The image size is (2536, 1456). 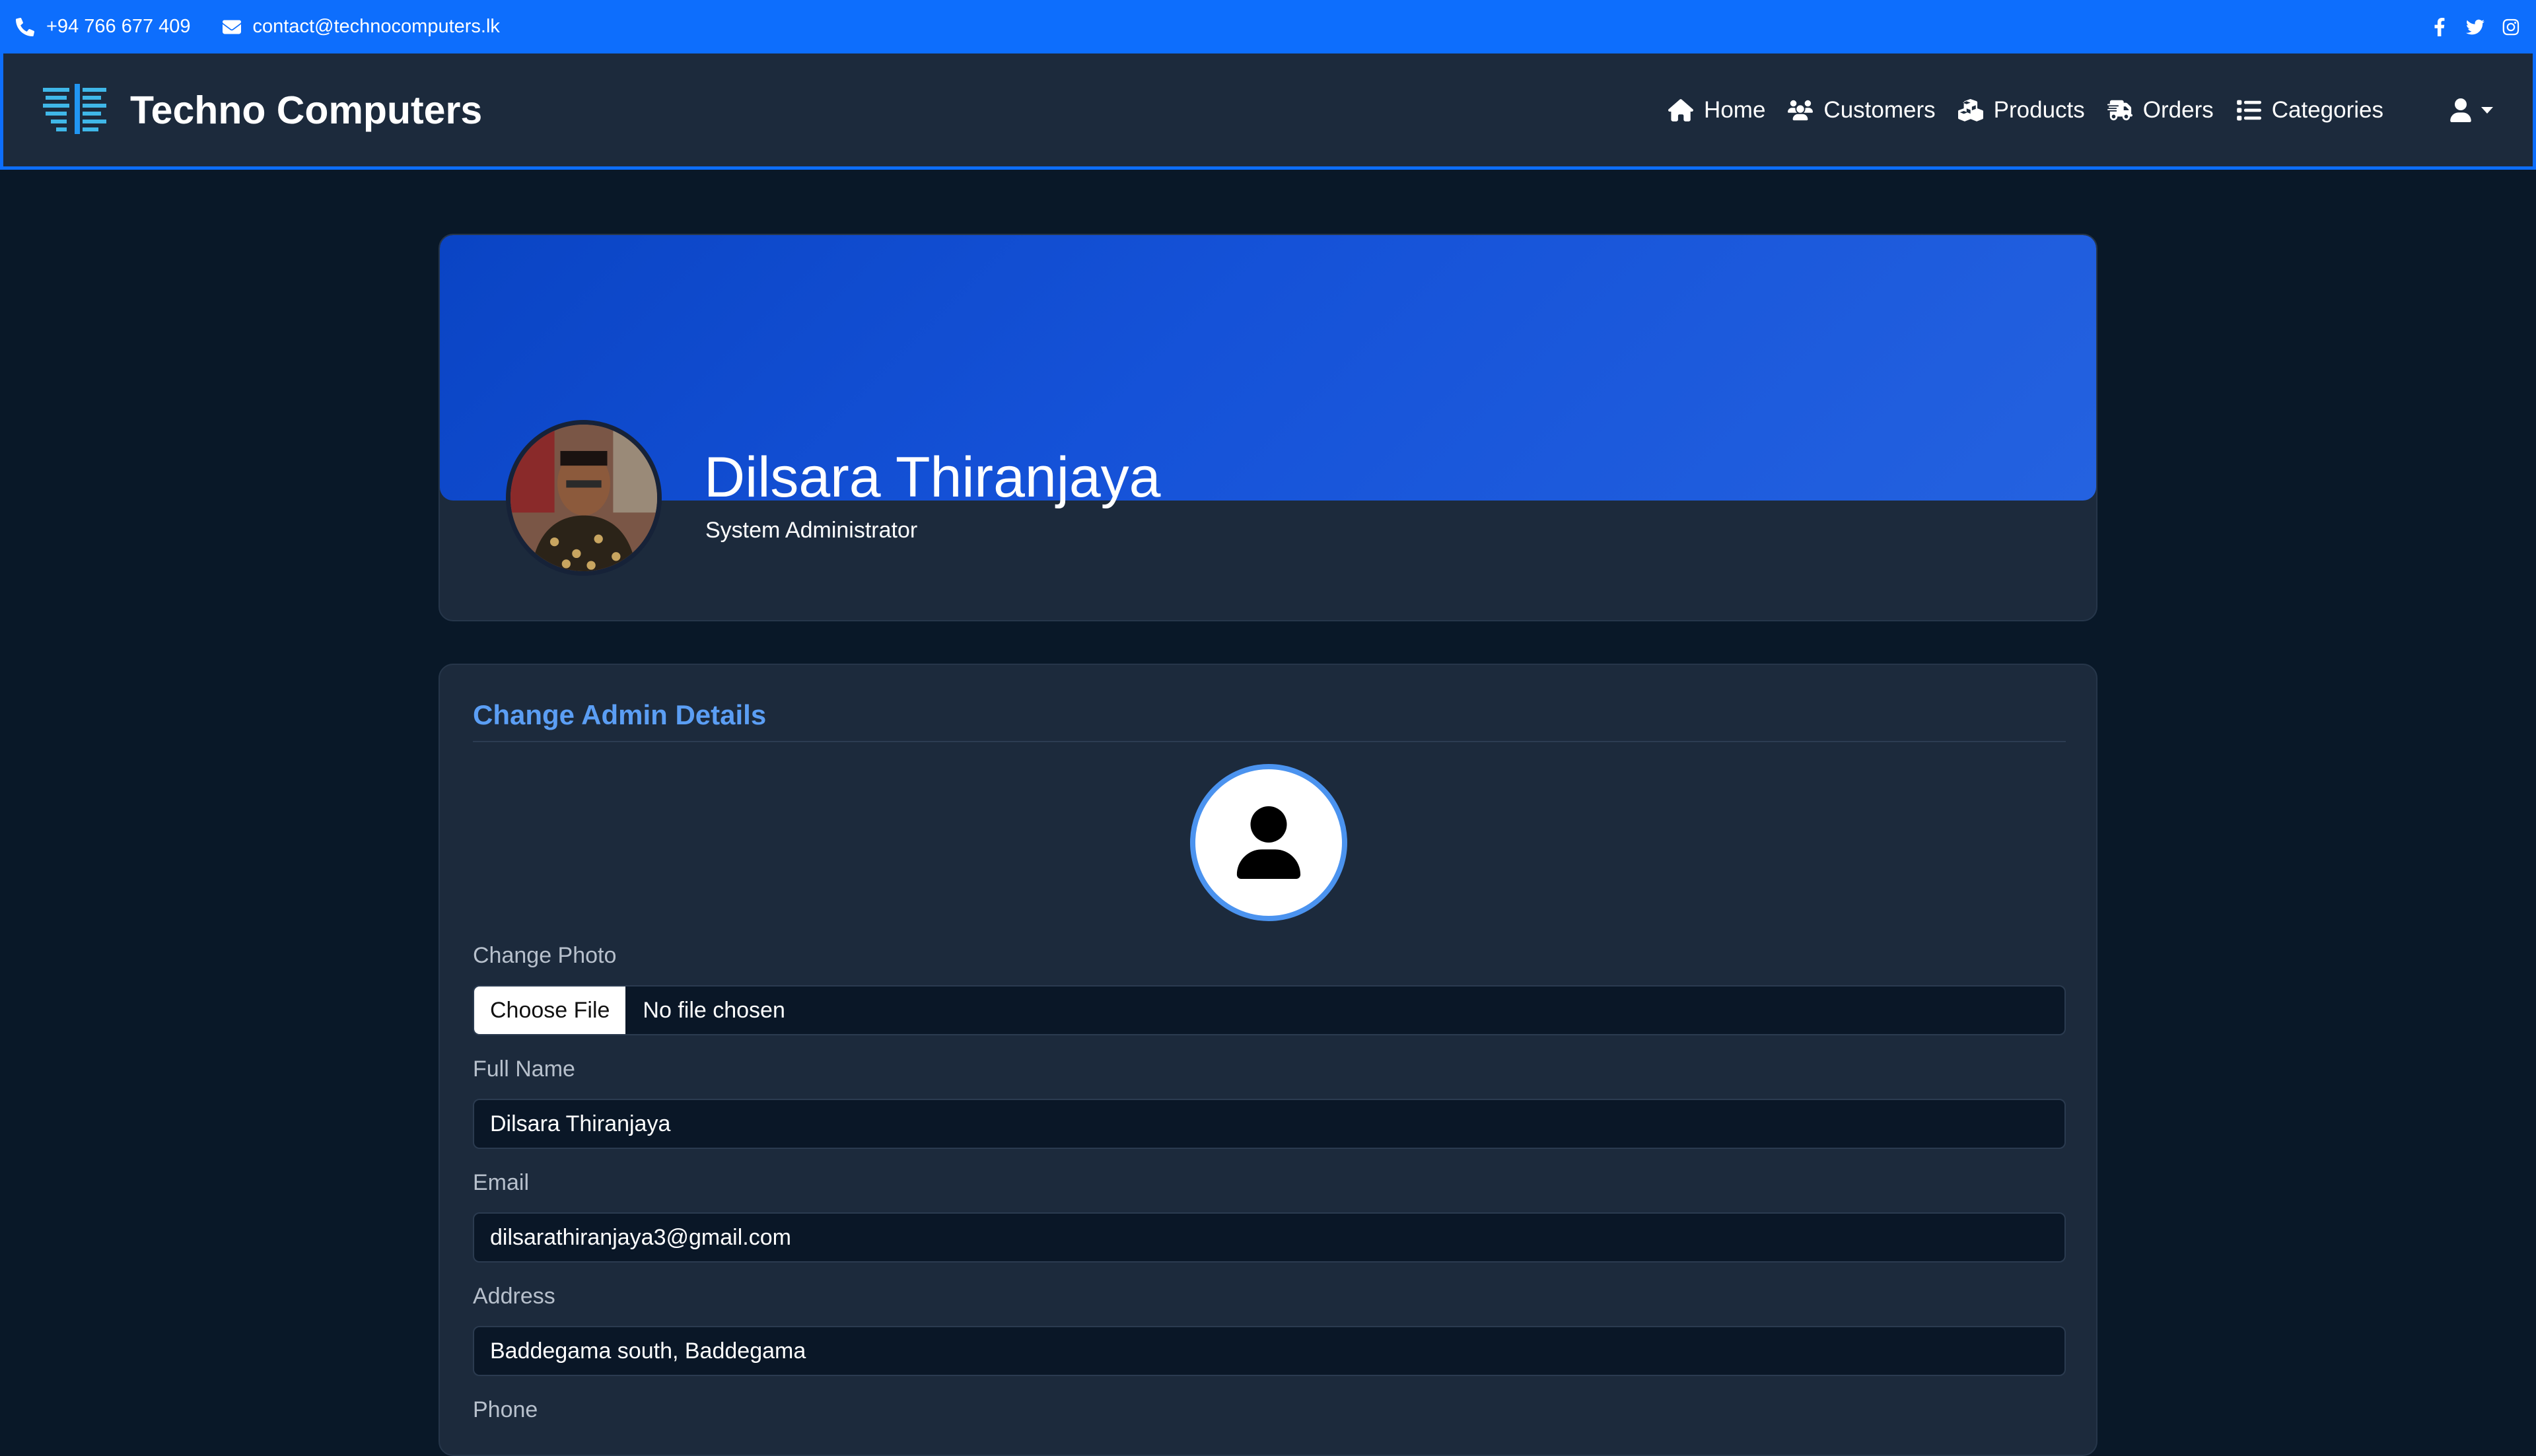 What do you see at coordinates (2327, 109) in the screenshot?
I see `nav-categories-label: Categories` at bounding box center [2327, 109].